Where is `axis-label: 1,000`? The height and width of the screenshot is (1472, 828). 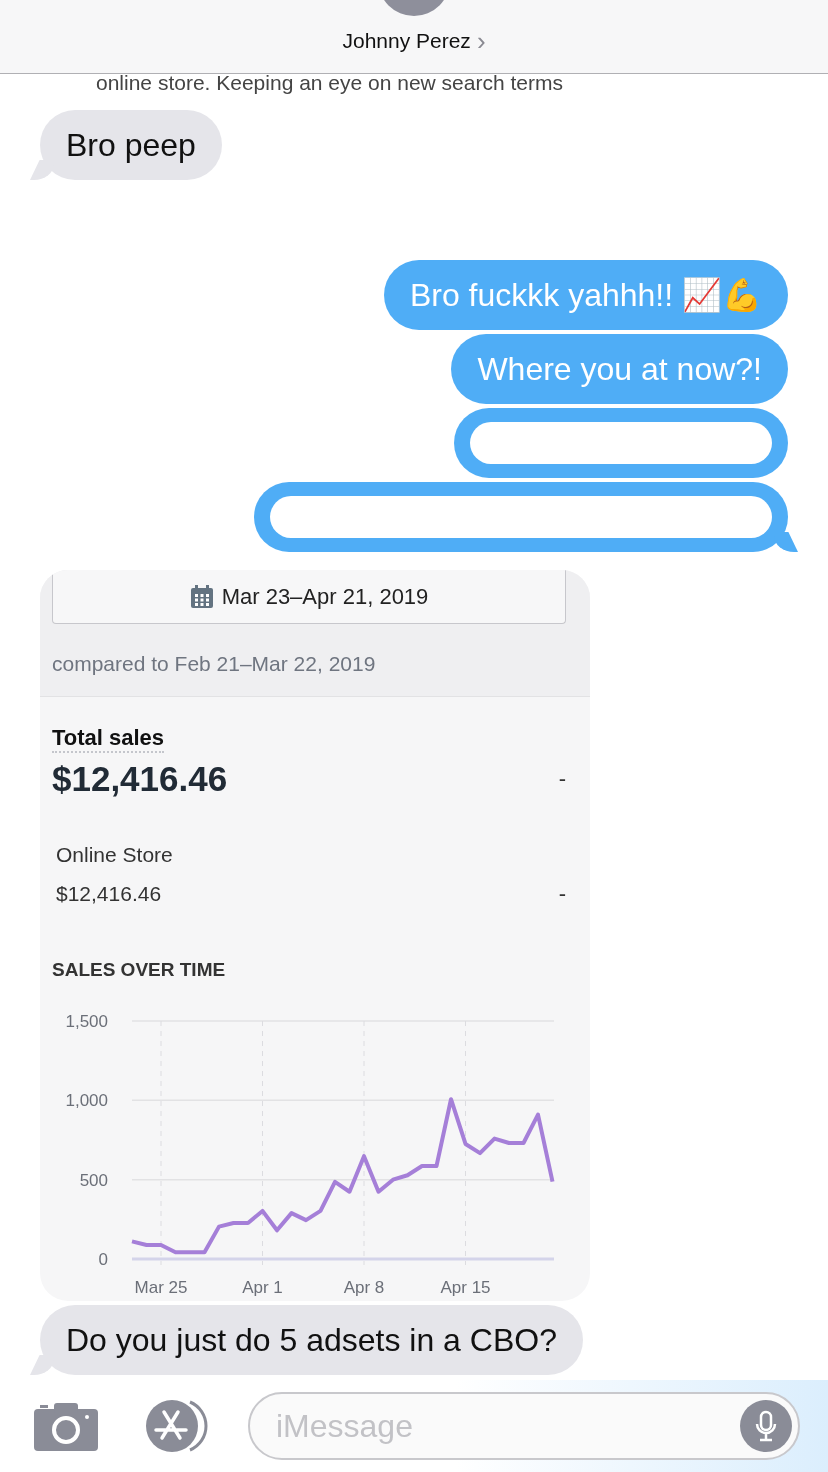
axis-label: 1,000 is located at coordinates (86, 1101).